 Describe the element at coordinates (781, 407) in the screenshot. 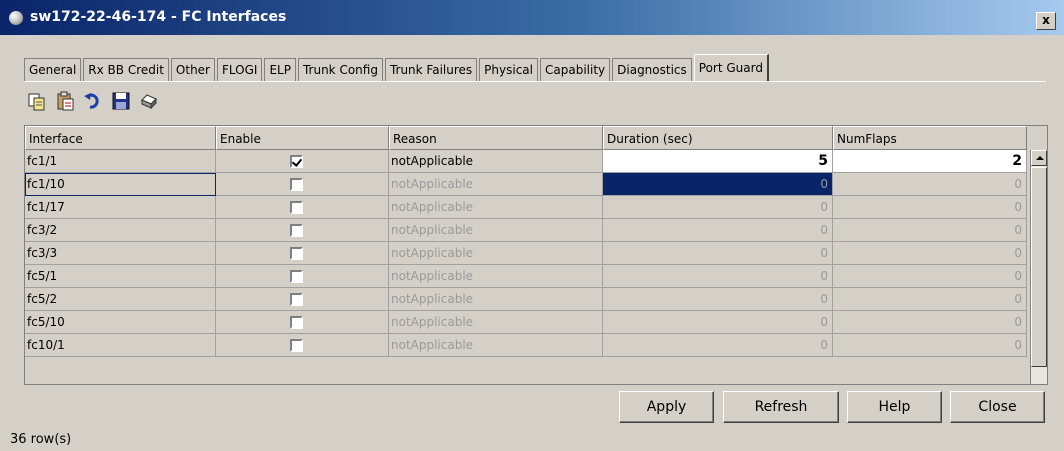

I see `refresh-button: Refresh` at that location.